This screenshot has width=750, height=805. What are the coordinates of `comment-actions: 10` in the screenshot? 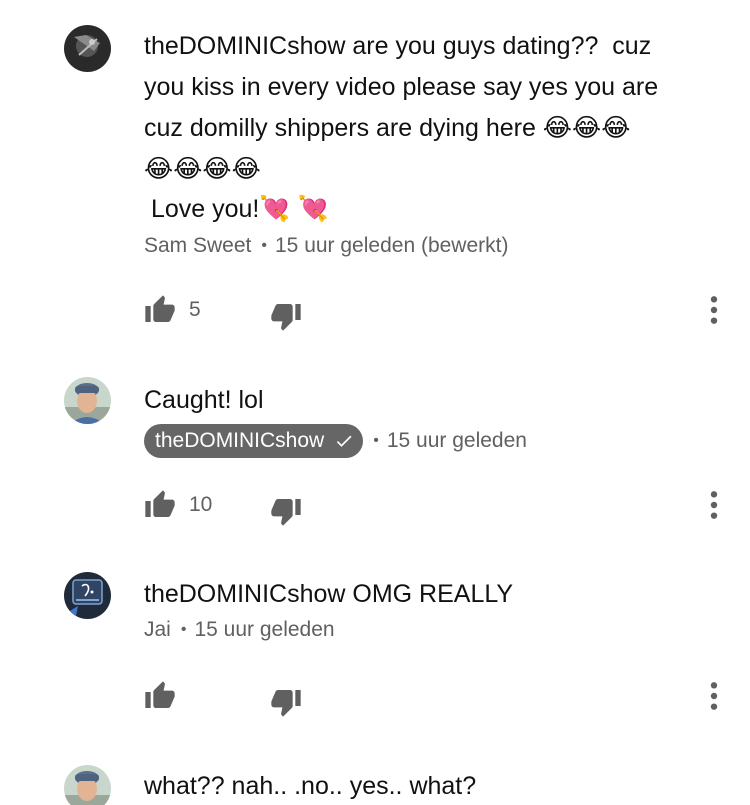 It's located at (432, 509).